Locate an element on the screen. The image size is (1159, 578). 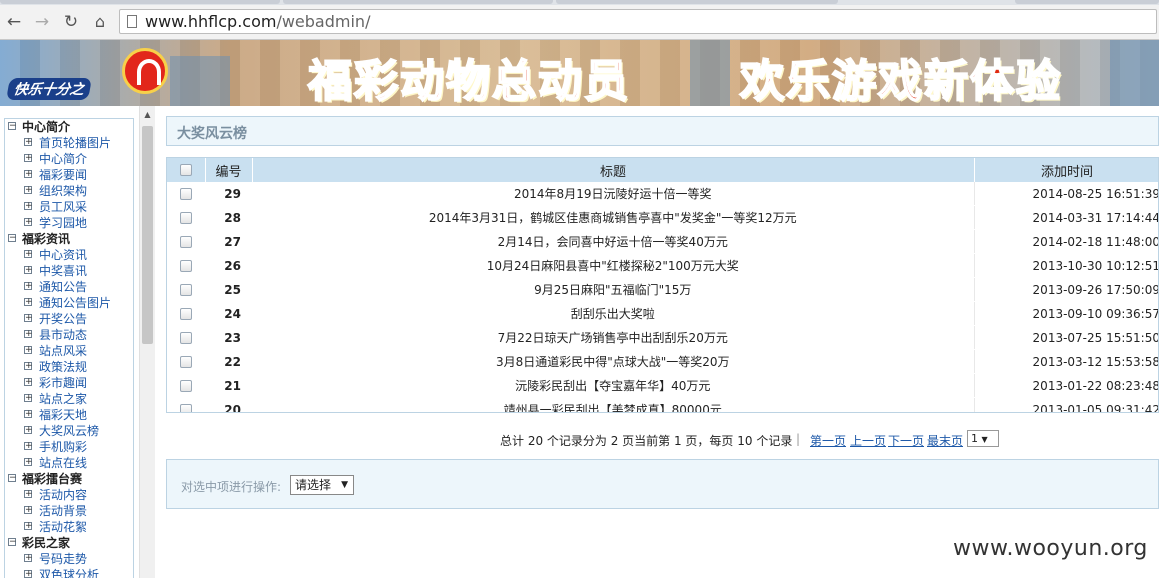
row-title: 2014年3月31日，鹤城区佳惠商城销售亭喜中"发奖金"一等奖12万元 is located at coordinates (613, 217).